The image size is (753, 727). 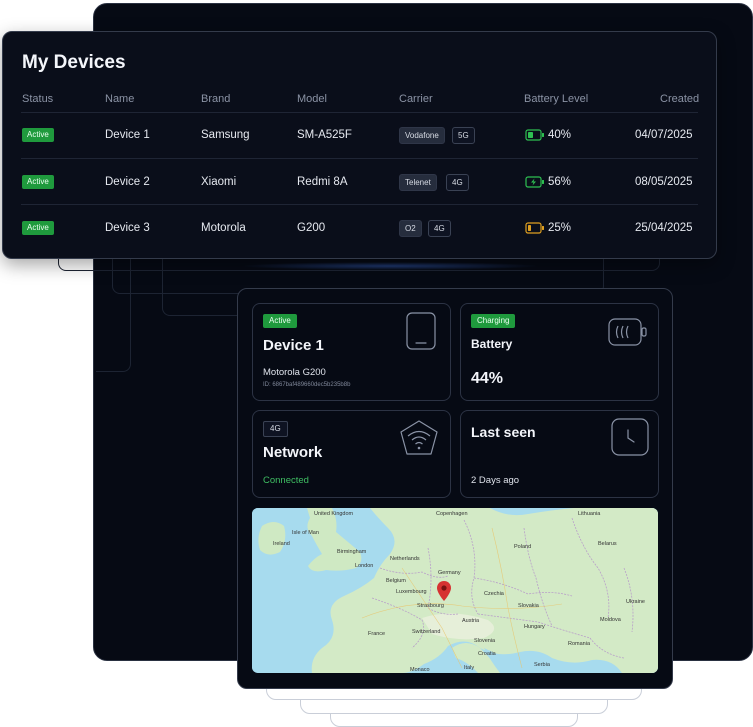 What do you see at coordinates (293, 345) in the screenshot?
I see `device-title: Device 1` at bounding box center [293, 345].